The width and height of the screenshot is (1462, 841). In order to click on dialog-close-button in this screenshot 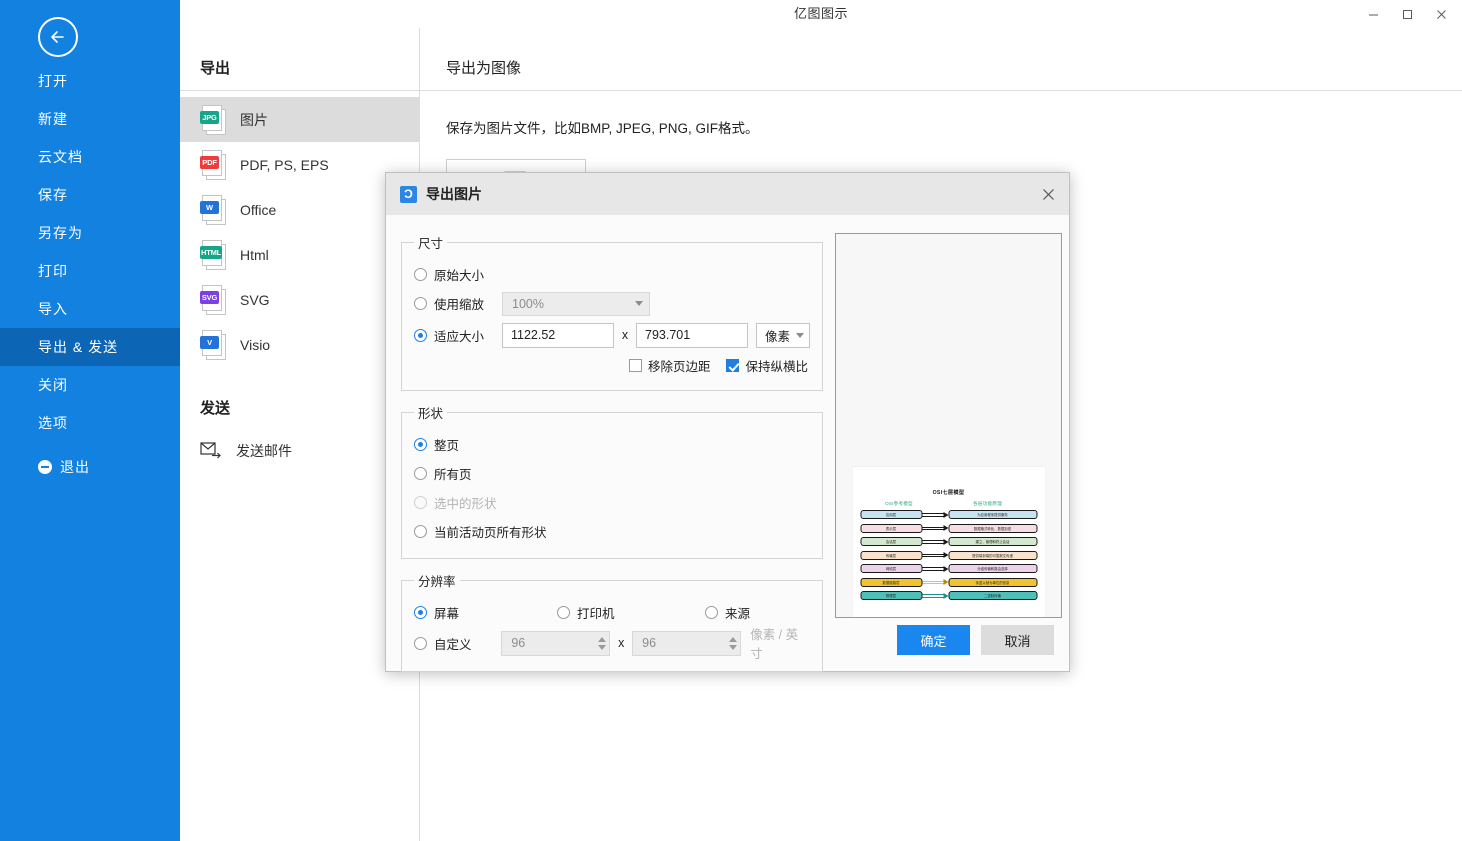, I will do `click(1048, 194)`.